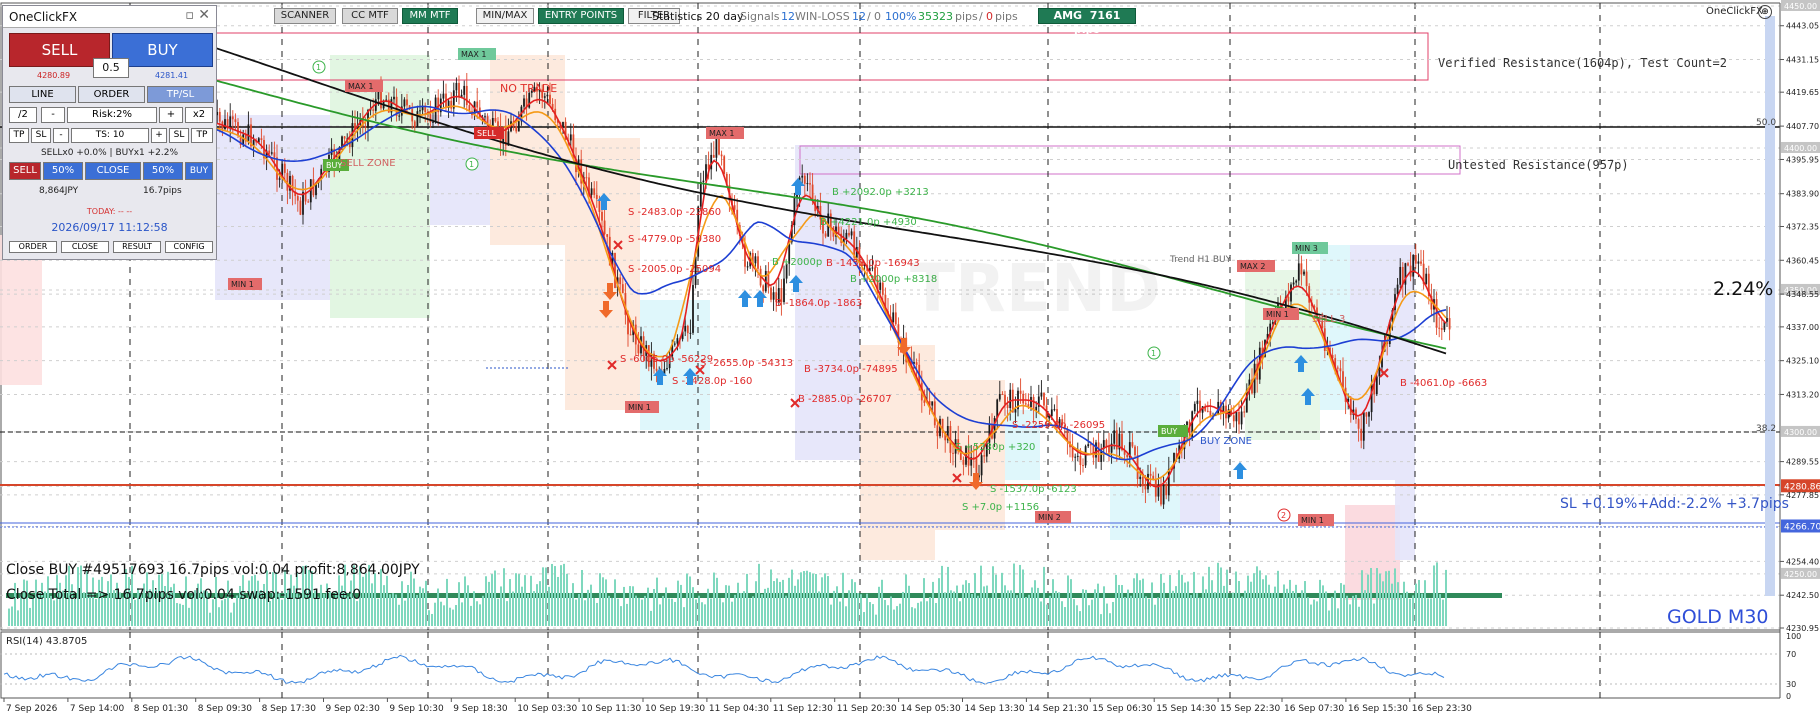 The height and width of the screenshot is (720, 1820). What do you see at coordinates (1802, 561) in the screenshot?
I see `price-tick-20: 4254.40` at bounding box center [1802, 561].